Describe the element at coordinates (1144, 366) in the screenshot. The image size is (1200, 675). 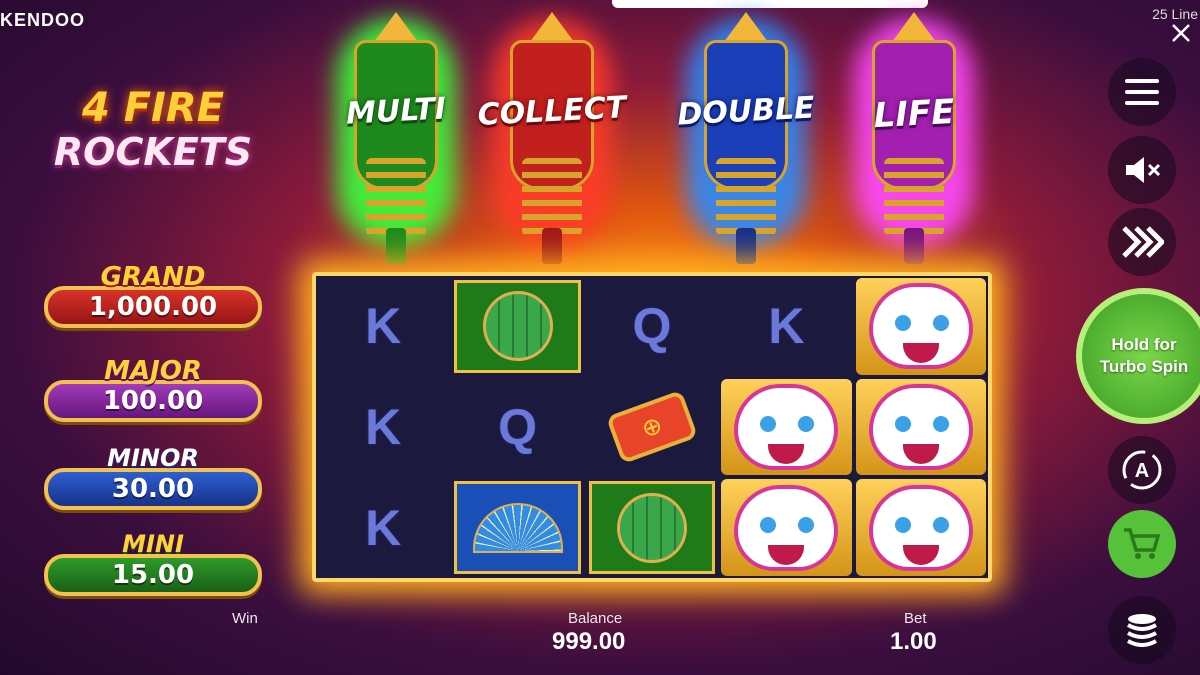
I see `spin-label-line-2: Turbo Spin` at that location.